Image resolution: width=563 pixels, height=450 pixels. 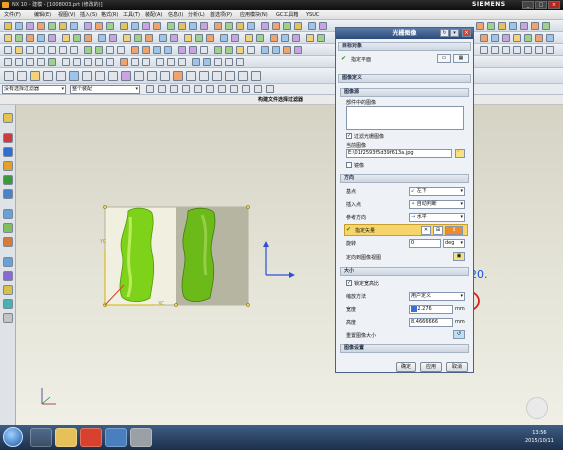 What do you see at coordinates (204, 76) in the screenshot?
I see `paste-face-icon` at bounding box center [204, 76].